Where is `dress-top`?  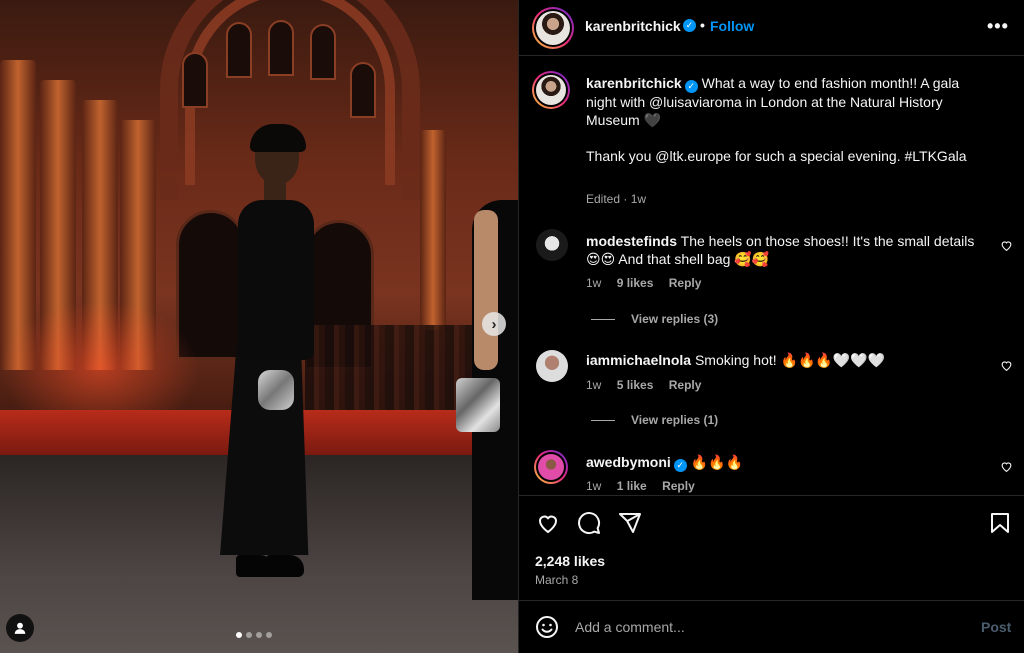
dress-top is located at coordinates (276, 280).